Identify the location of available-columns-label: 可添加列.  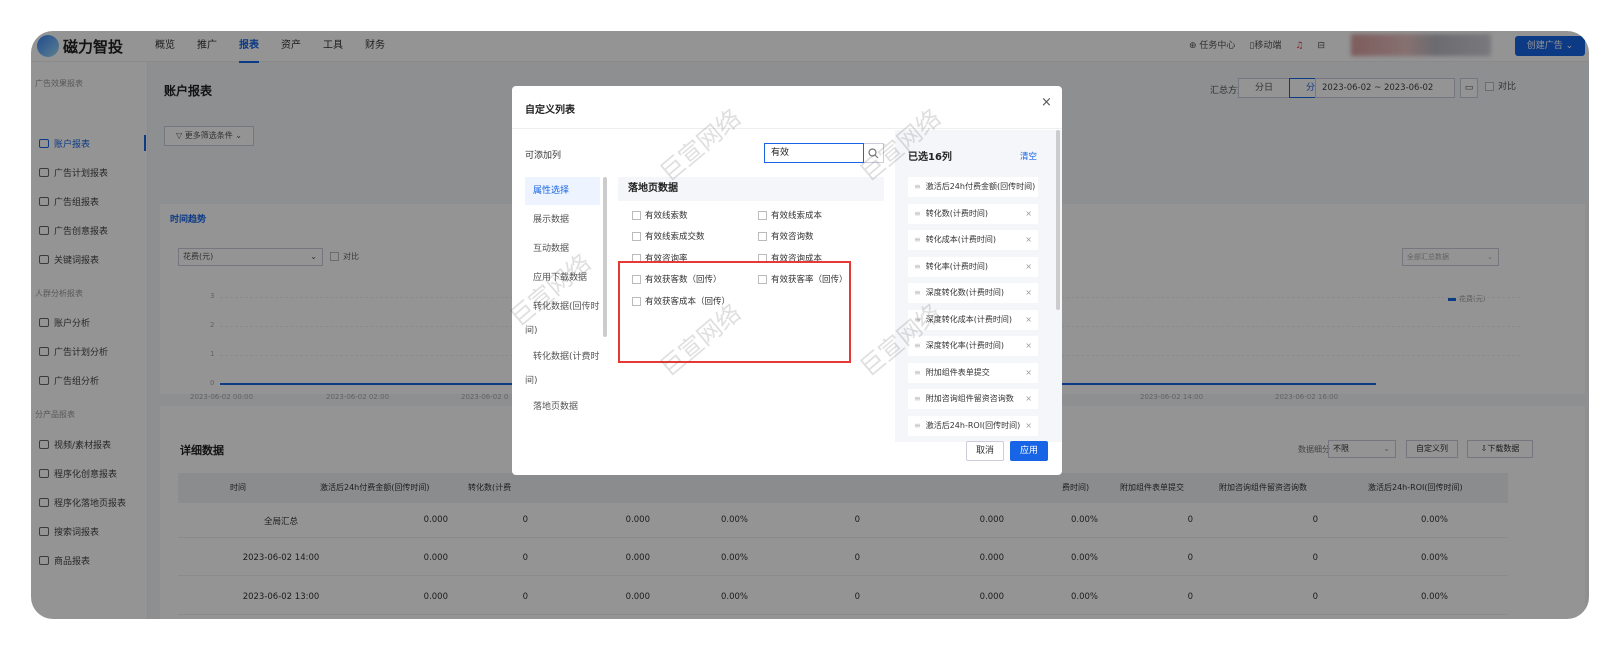
(543, 156).